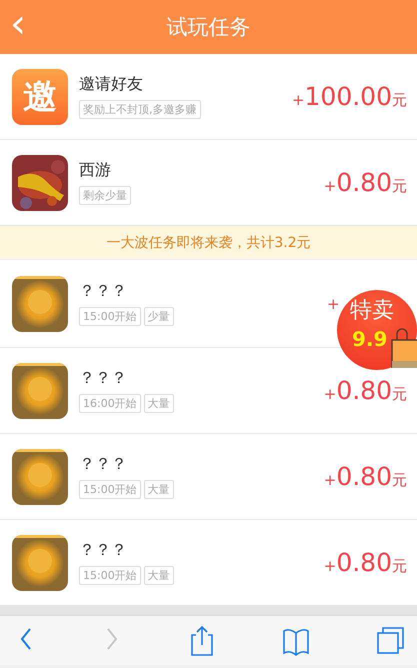 This screenshot has width=417, height=668. Describe the element at coordinates (111, 84) in the screenshot. I see `task-title: 邀请好友` at that location.